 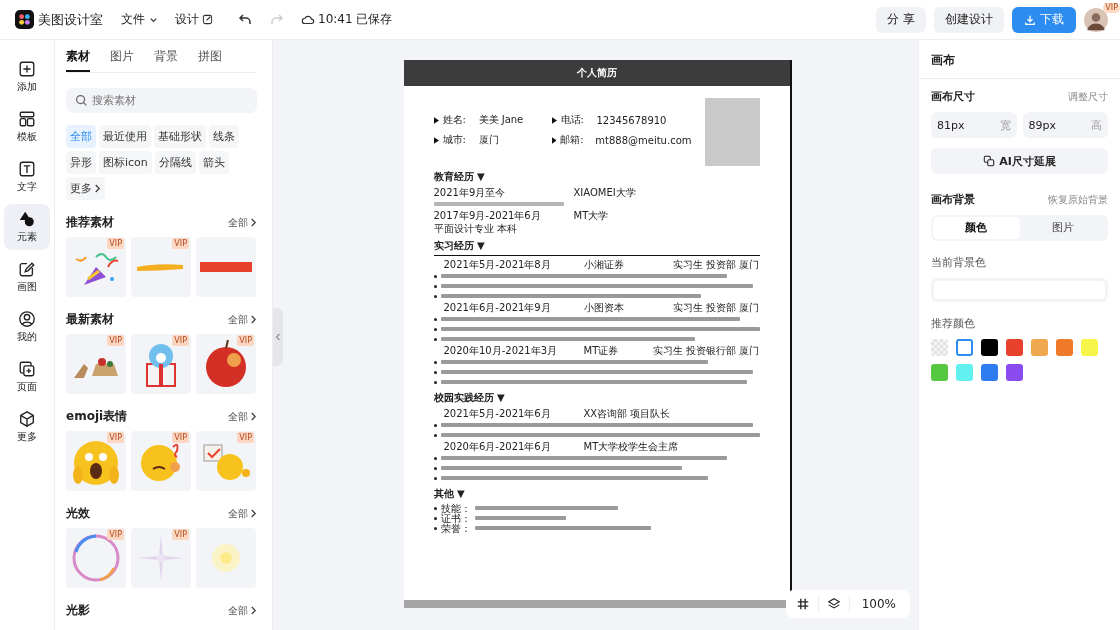 What do you see at coordinates (939, 347) in the screenshot?
I see `transparent-swatch` at bounding box center [939, 347].